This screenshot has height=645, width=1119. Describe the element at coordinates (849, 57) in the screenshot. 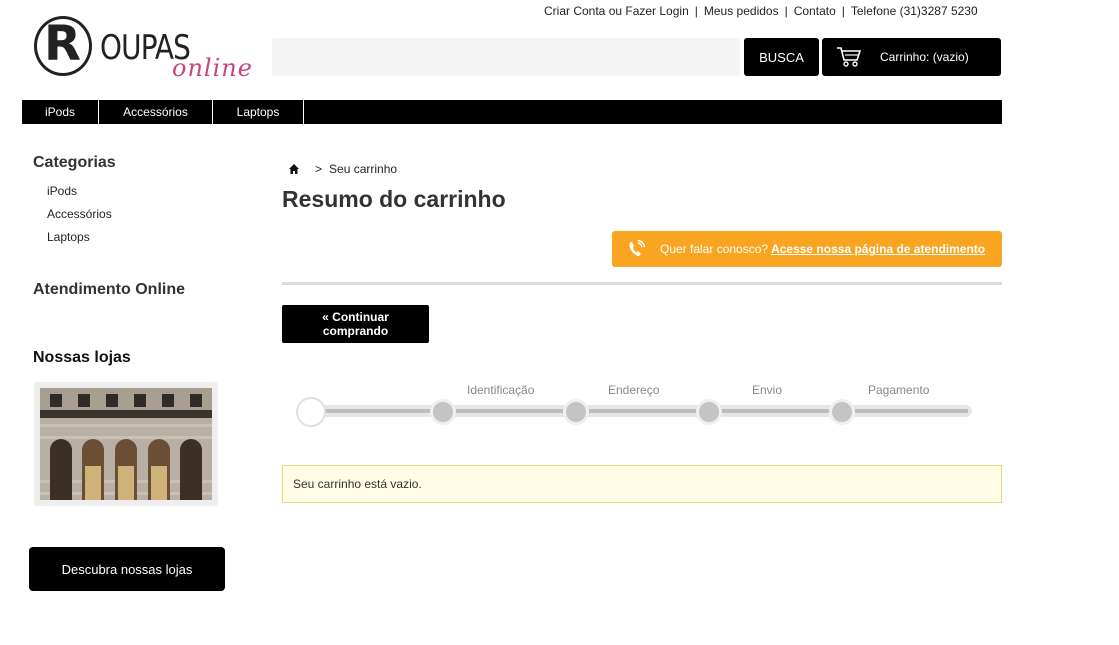

I see `shopping-cart-icon` at that location.